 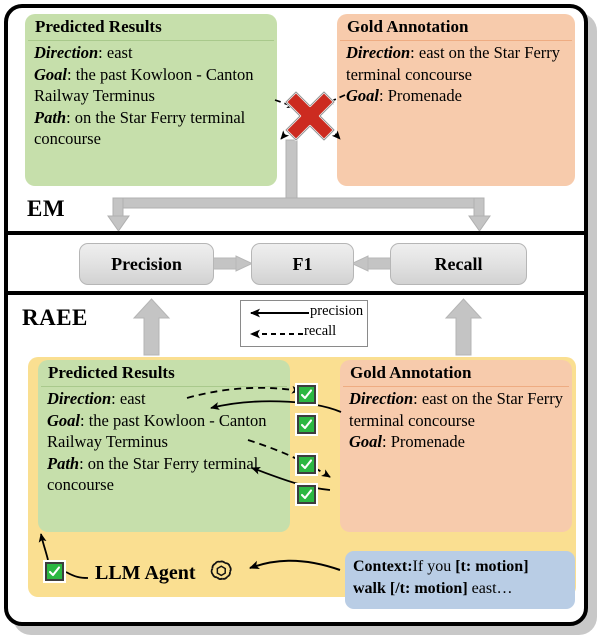 I want to click on metric-recall-label: Recall, so click(x=458, y=263).